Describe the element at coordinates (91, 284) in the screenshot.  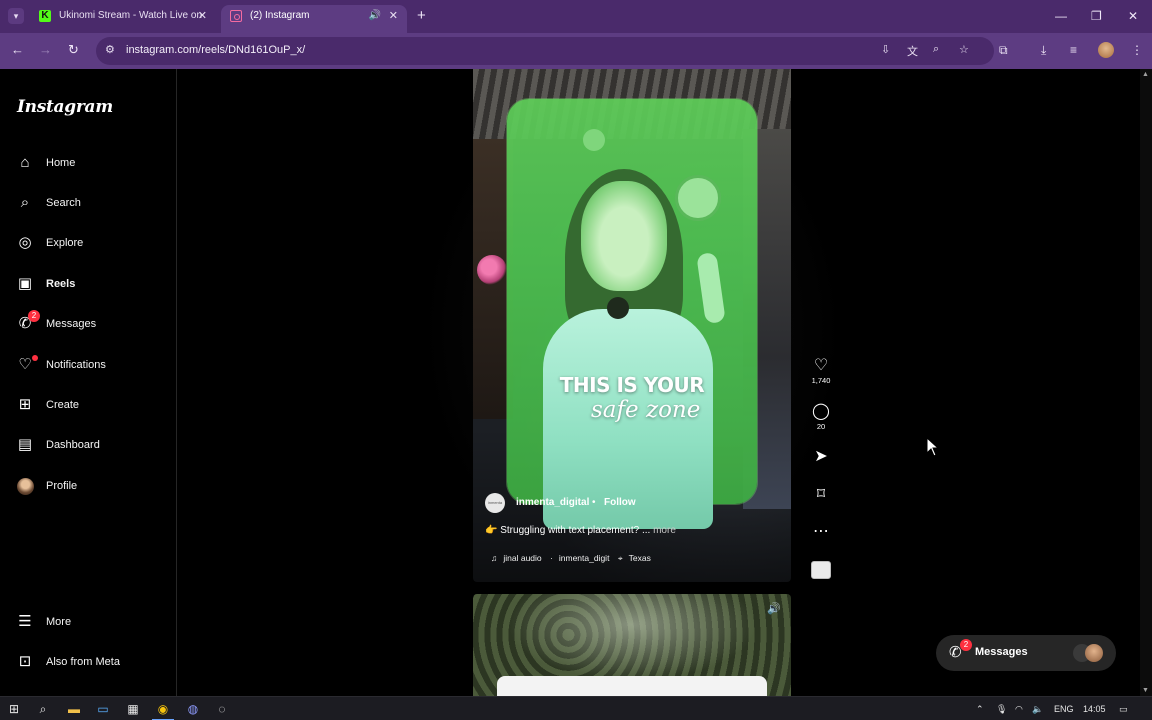
I see `sidebar-item-reels: ▣ Reels` at that location.